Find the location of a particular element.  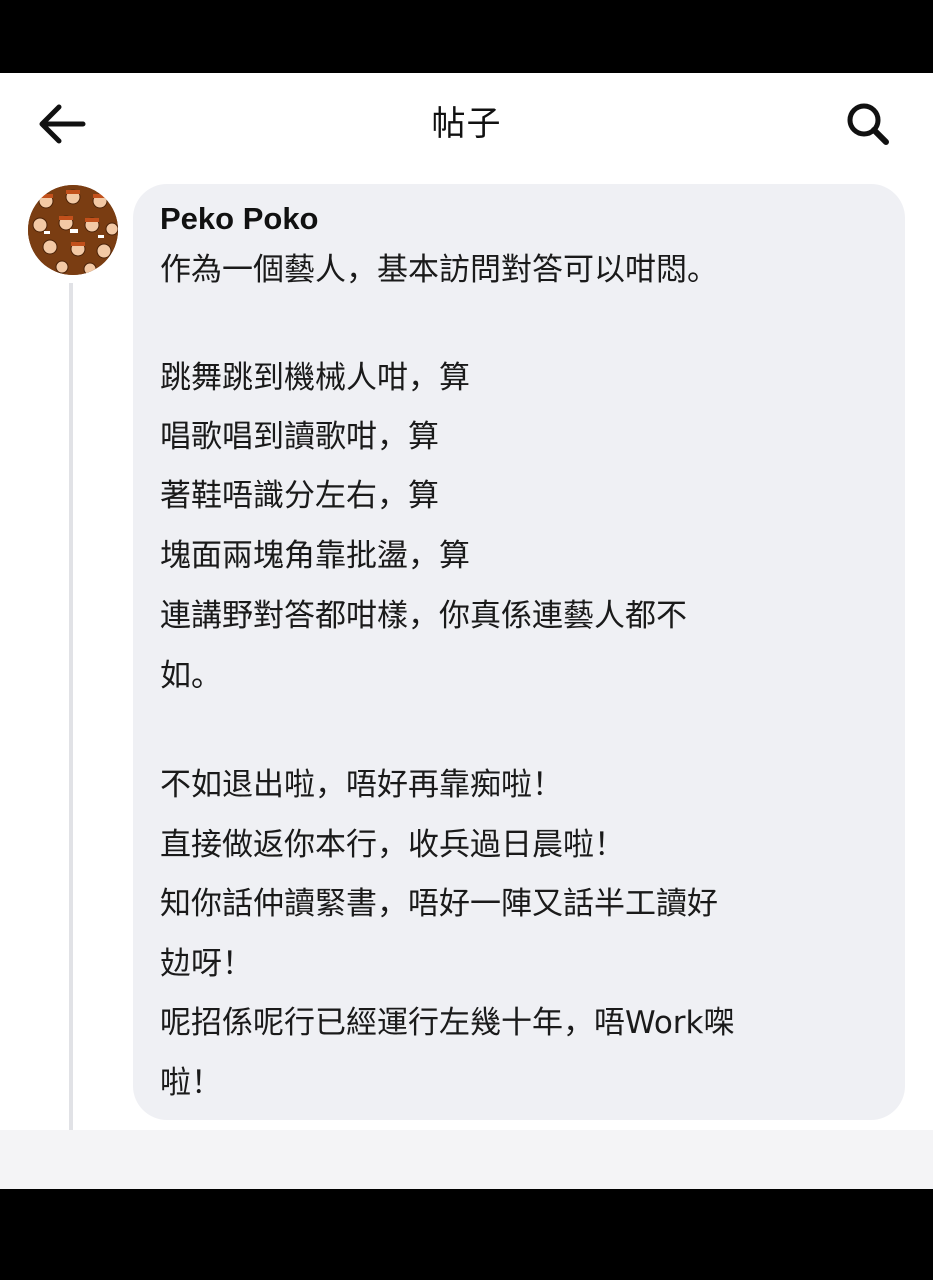

avatar-pattern is located at coordinates (73, 230).